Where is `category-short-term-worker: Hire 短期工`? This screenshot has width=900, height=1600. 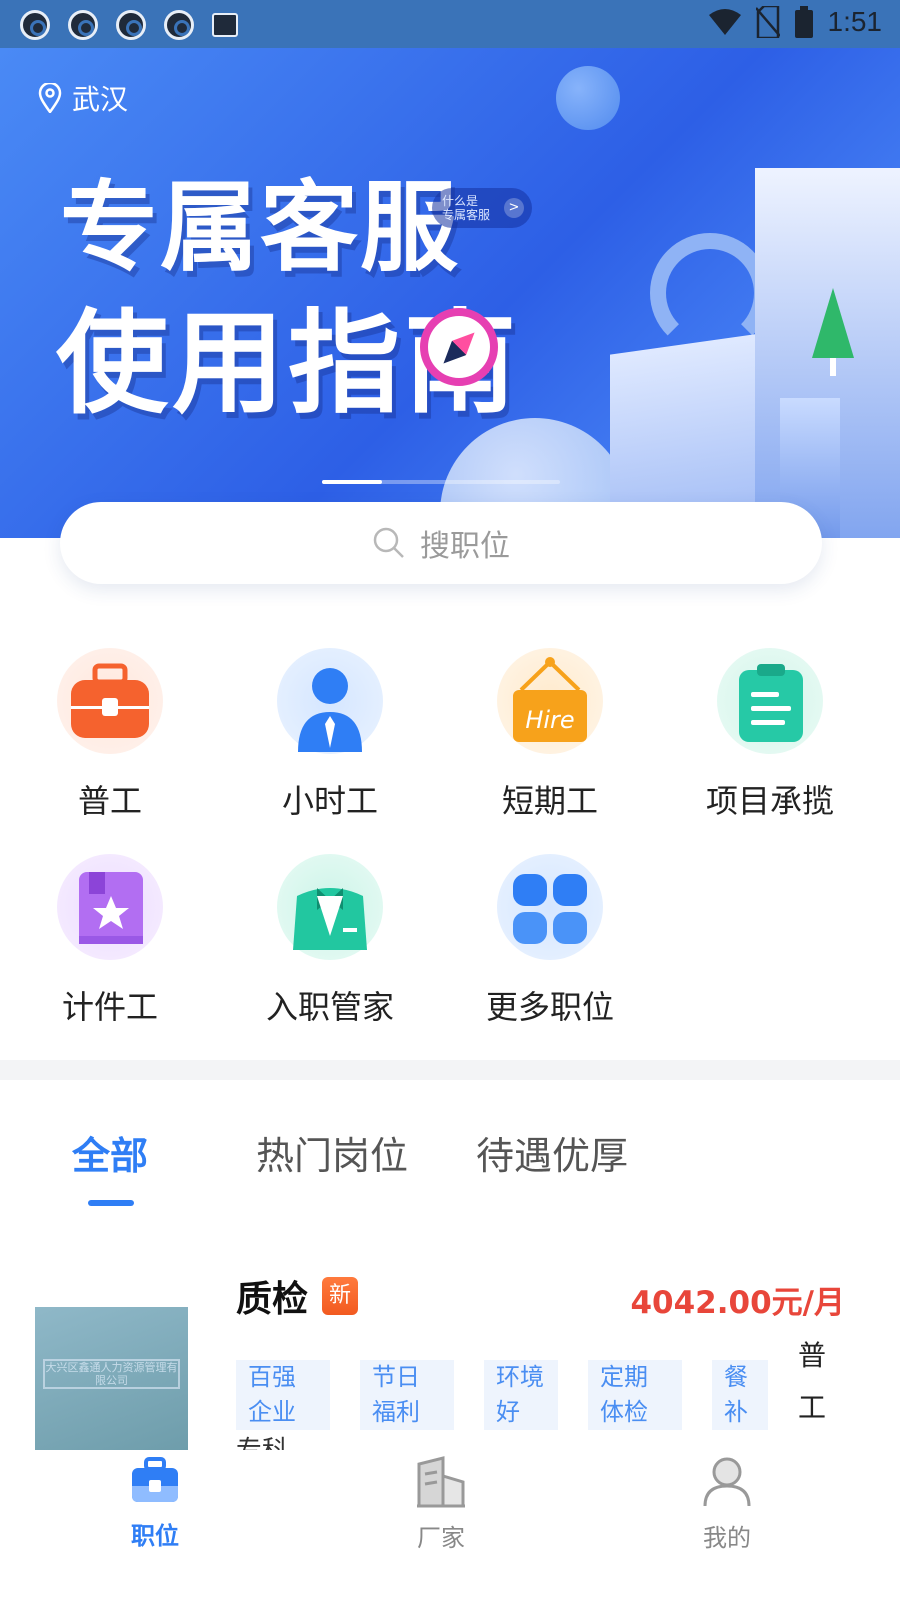
category-short-term-worker: Hire 短期工 is located at coordinates (550, 735).